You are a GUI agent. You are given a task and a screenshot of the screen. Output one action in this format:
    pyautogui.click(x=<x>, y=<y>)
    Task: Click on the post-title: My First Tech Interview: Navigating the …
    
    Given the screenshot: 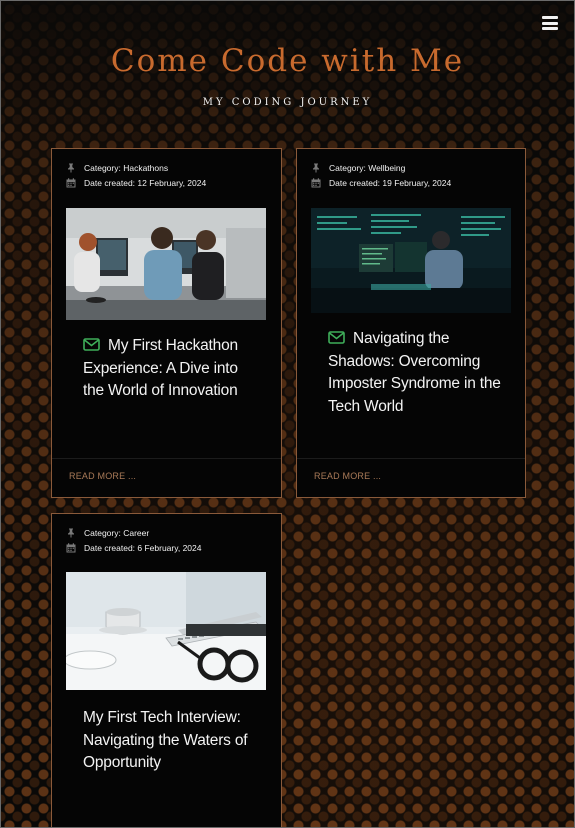 What is the action you would take?
    pyautogui.click(x=171, y=741)
    